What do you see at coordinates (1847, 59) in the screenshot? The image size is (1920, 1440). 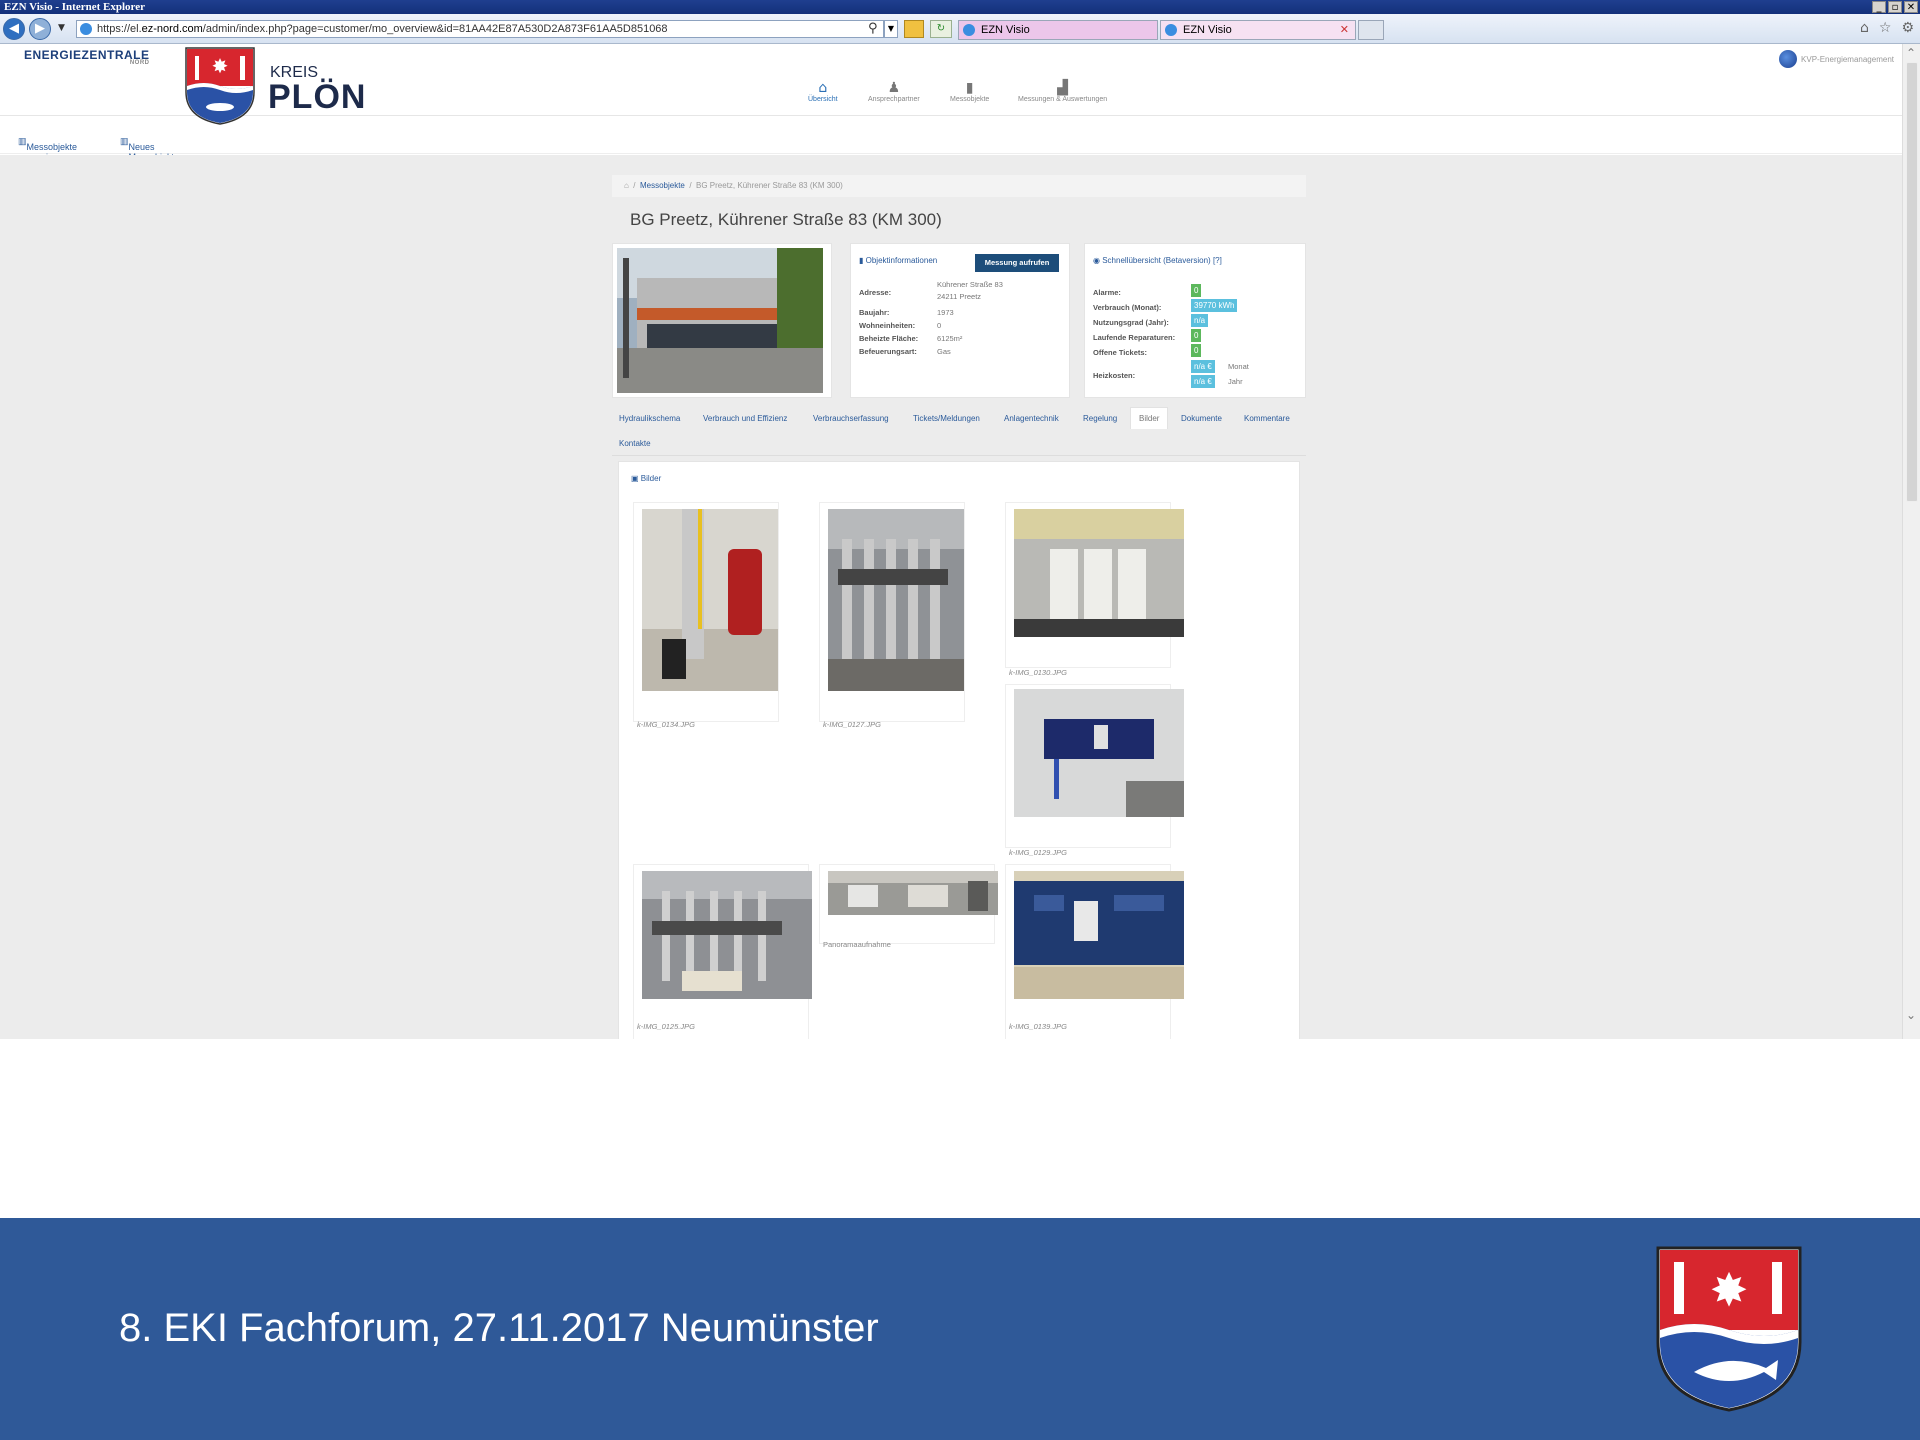 I see `user-name: KVP-Energiemanagement` at bounding box center [1847, 59].